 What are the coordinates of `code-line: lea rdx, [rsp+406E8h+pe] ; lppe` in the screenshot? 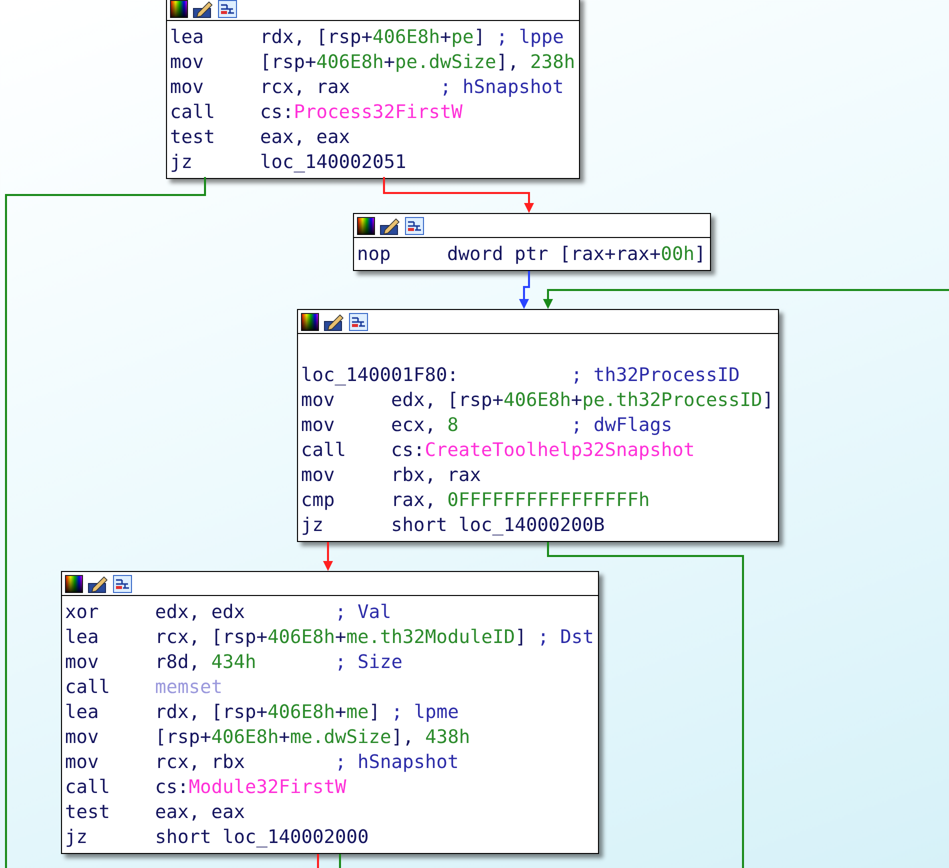 It's located at (367, 38).